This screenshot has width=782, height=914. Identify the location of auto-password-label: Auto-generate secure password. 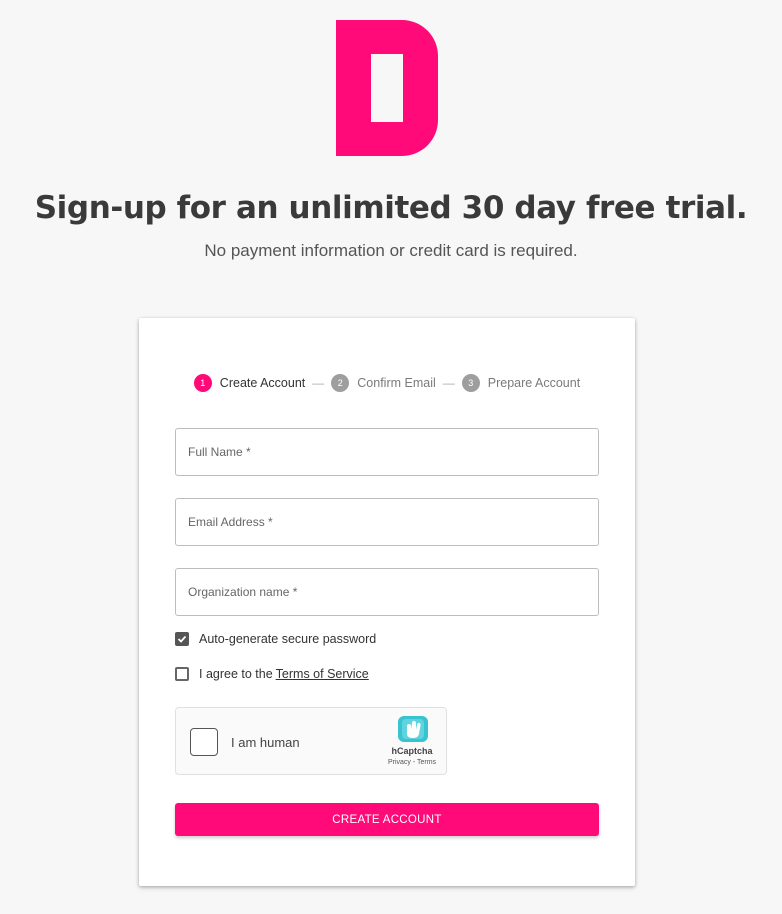
(288, 639).